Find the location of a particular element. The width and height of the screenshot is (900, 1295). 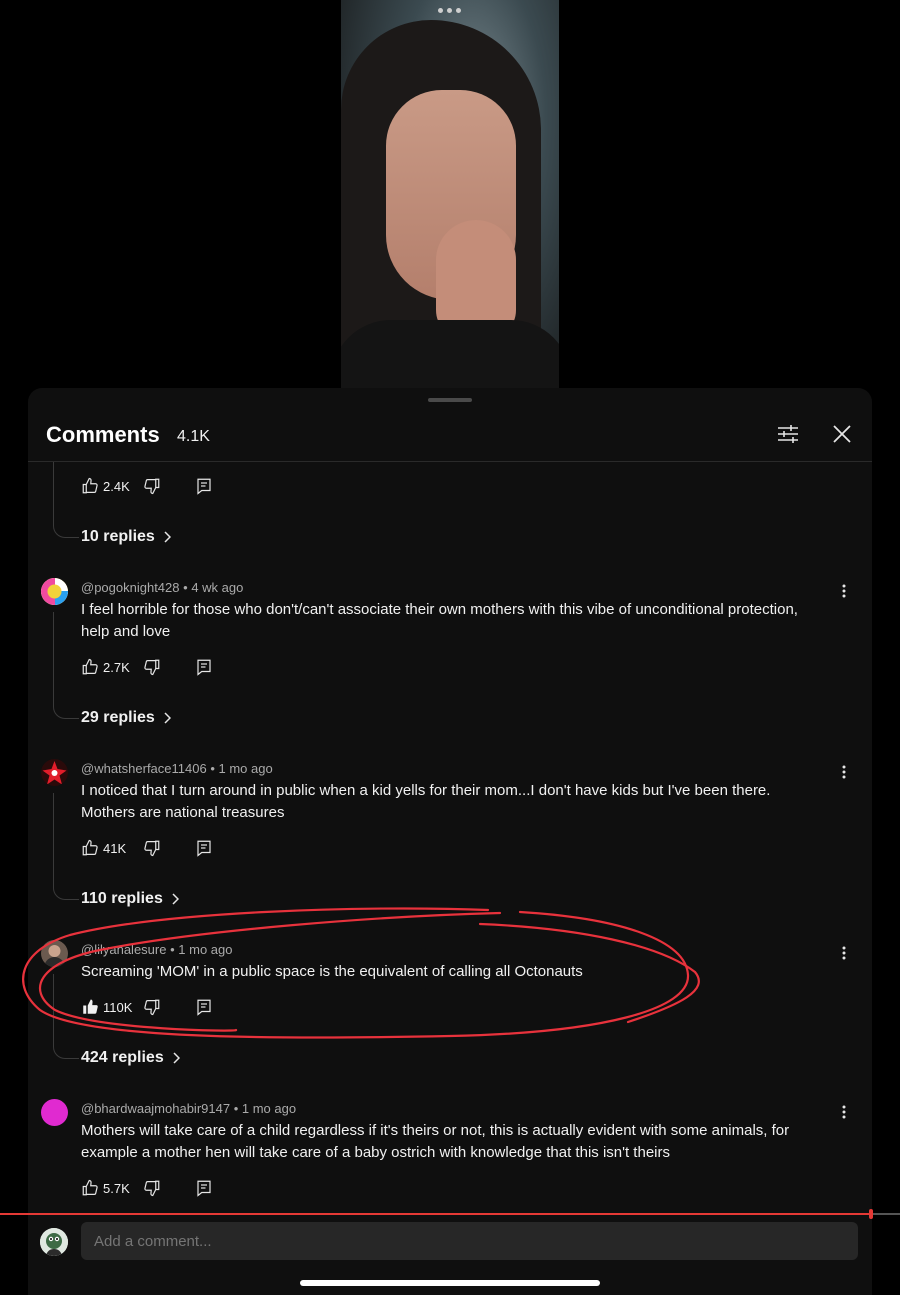

comment-actions: 5.7K is located at coordinates (147, 1188).